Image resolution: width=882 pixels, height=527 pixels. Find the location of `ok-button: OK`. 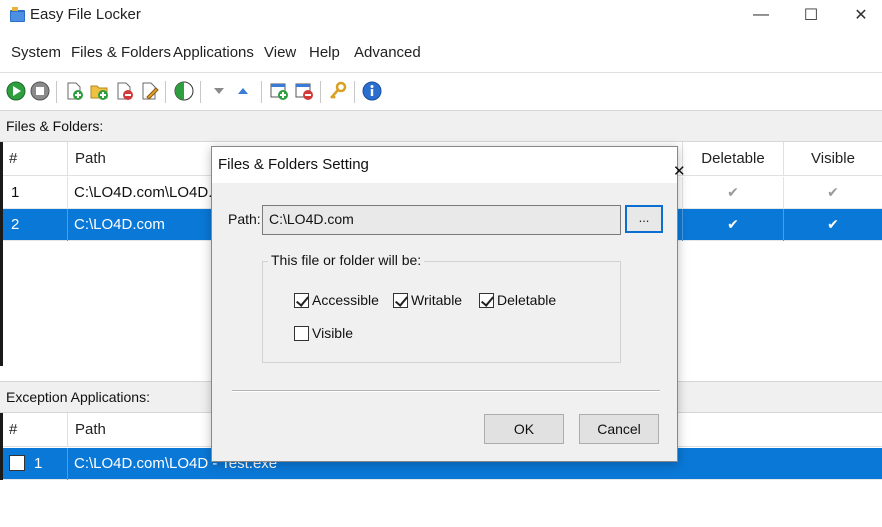

ok-button: OK is located at coordinates (524, 429).